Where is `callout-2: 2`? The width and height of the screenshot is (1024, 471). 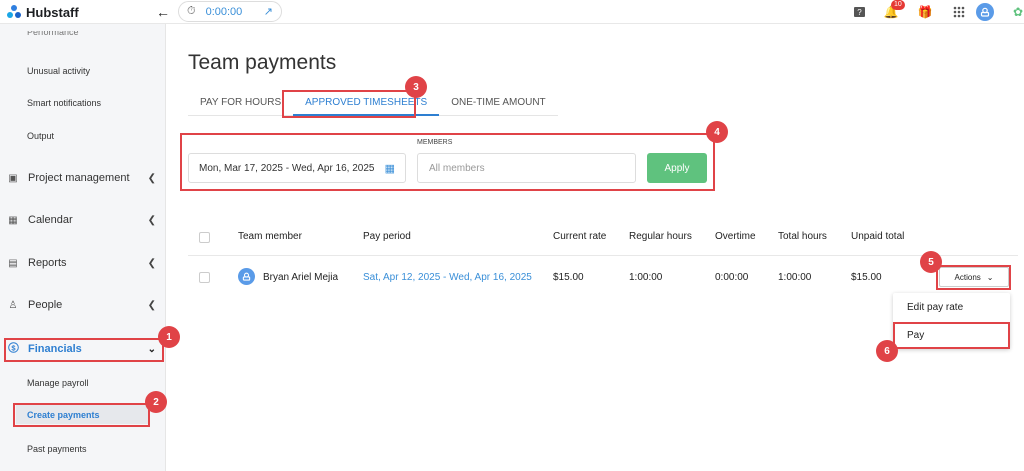
callout-2: 2 is located at coordinates (156, 402).